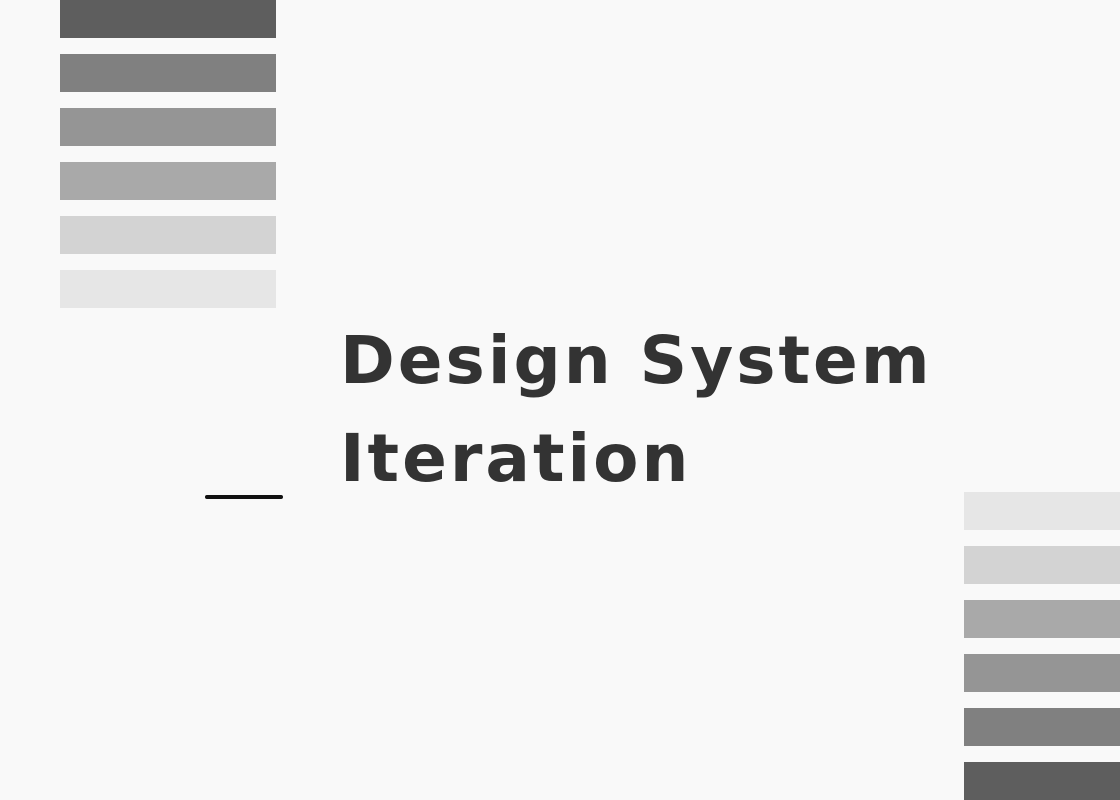  What do you see at coordinates (636, 360) in the screenshot?
I see `title-line-1: Design System` at bounding box center [636, 360].